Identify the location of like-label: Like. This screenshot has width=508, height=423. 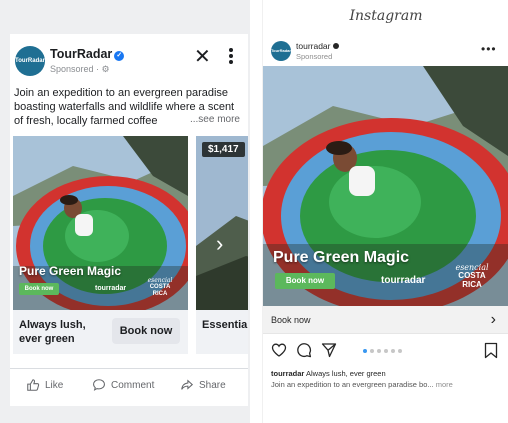
(54, 385).